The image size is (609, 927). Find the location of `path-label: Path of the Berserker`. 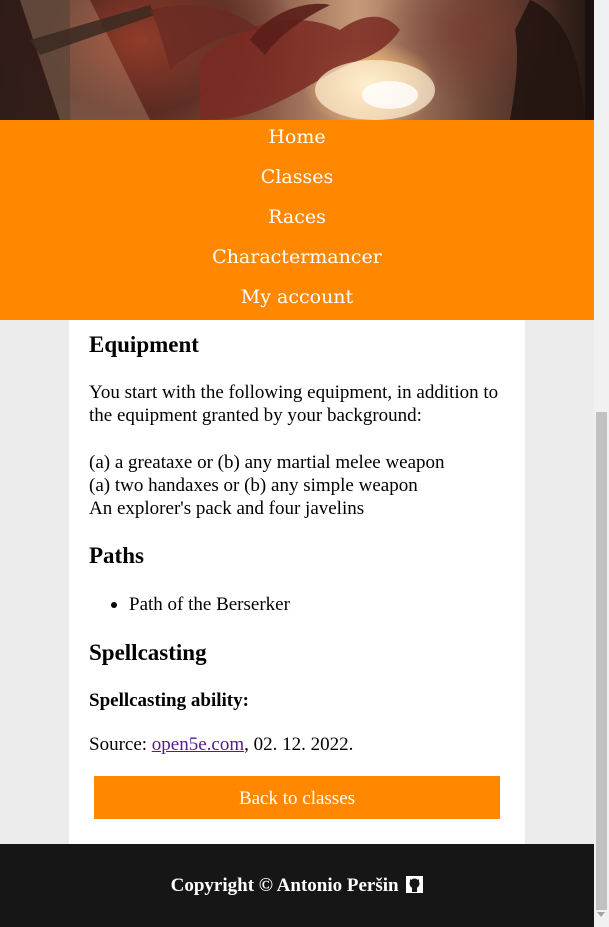

path-label: Path of the Berserker is located at coordinates (209, 604).